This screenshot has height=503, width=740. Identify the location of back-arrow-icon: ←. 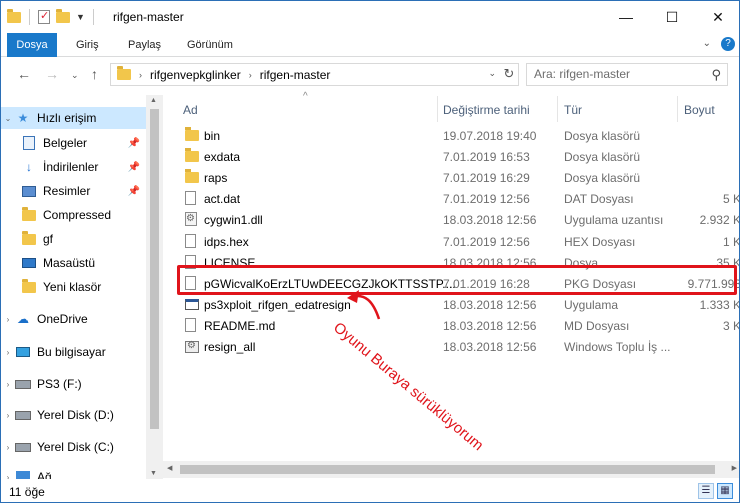
(24, 74).